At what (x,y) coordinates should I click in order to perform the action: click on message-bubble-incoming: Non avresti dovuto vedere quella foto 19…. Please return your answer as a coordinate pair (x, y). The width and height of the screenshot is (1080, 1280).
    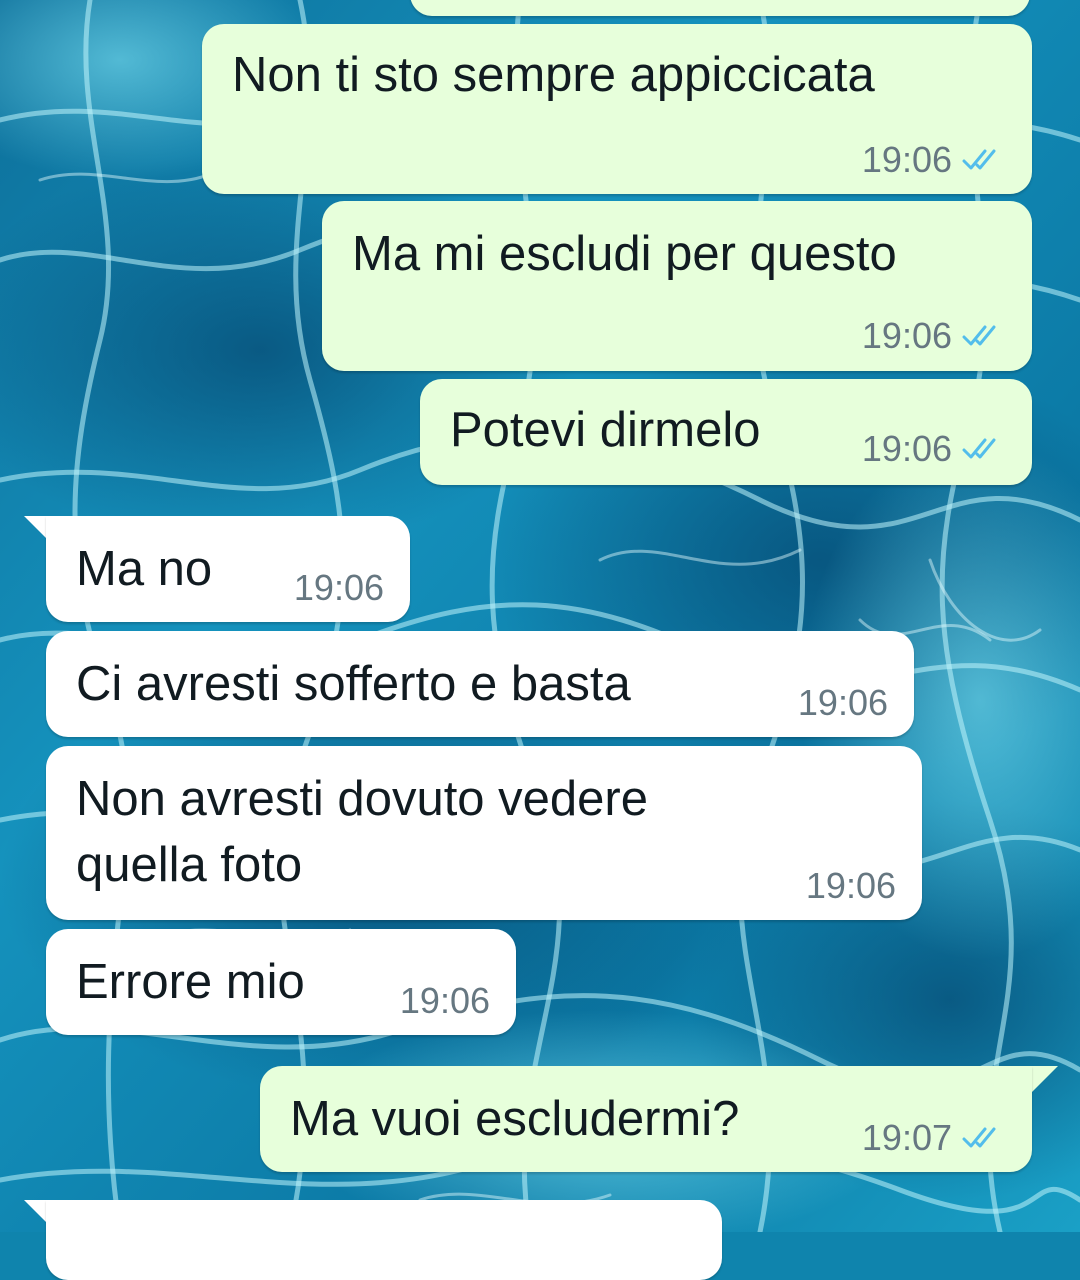
    Looking at the image, I should click on (484, 833).